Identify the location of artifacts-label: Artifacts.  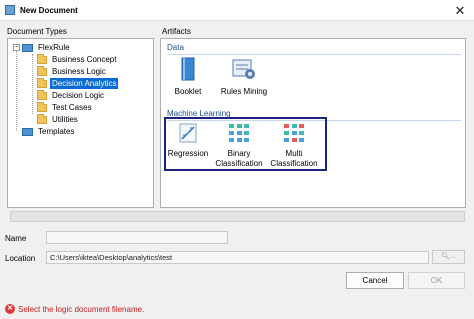
(176, 31).